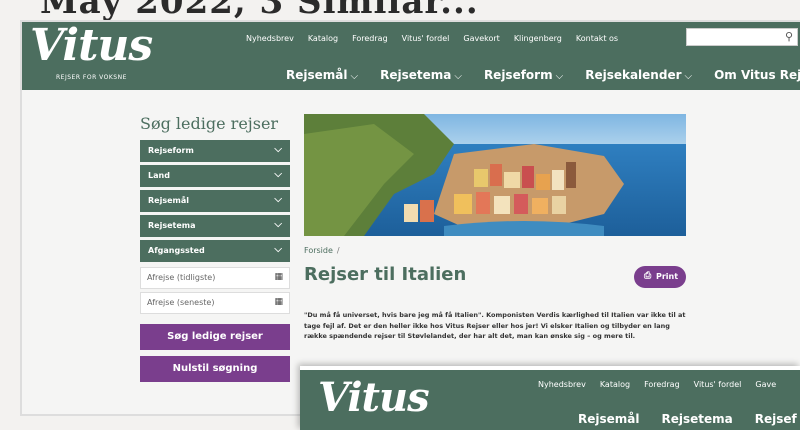 This screenshot has height=430, width=800. Describe the element at coordinates (215, 151) in the screenshot. I see `filter-rejseform: Rejseform ⌵` at that location.